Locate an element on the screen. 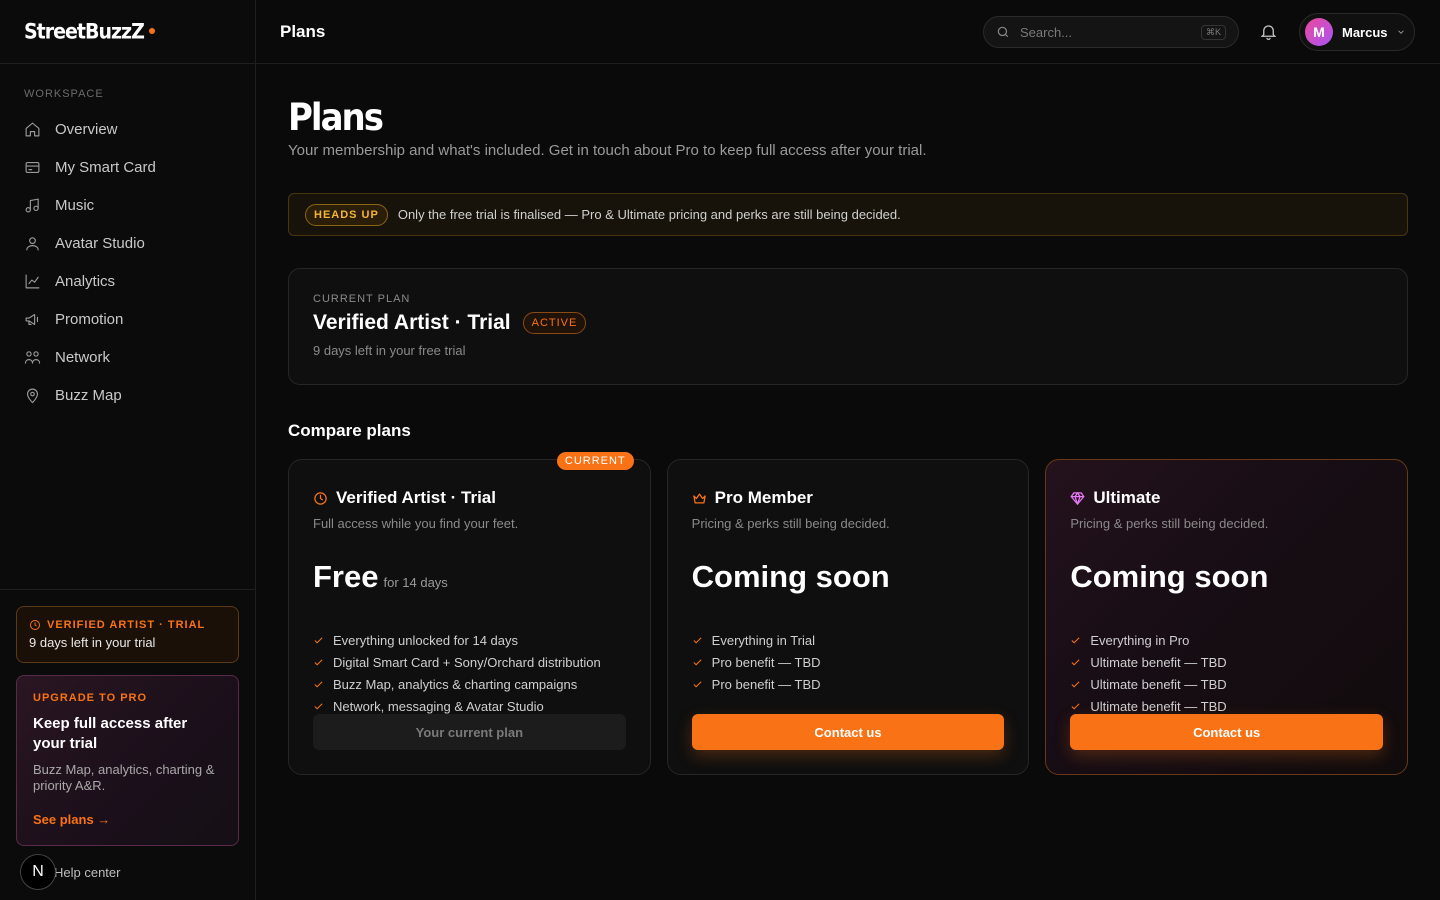  logo: StreetBuzzZ is located at coordinates (127, 32).